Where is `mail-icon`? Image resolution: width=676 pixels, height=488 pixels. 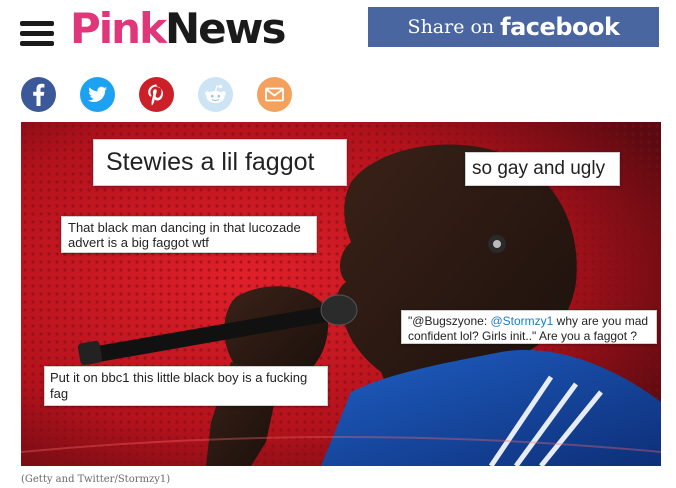
mail-icon is located at coordinates (274, 94).